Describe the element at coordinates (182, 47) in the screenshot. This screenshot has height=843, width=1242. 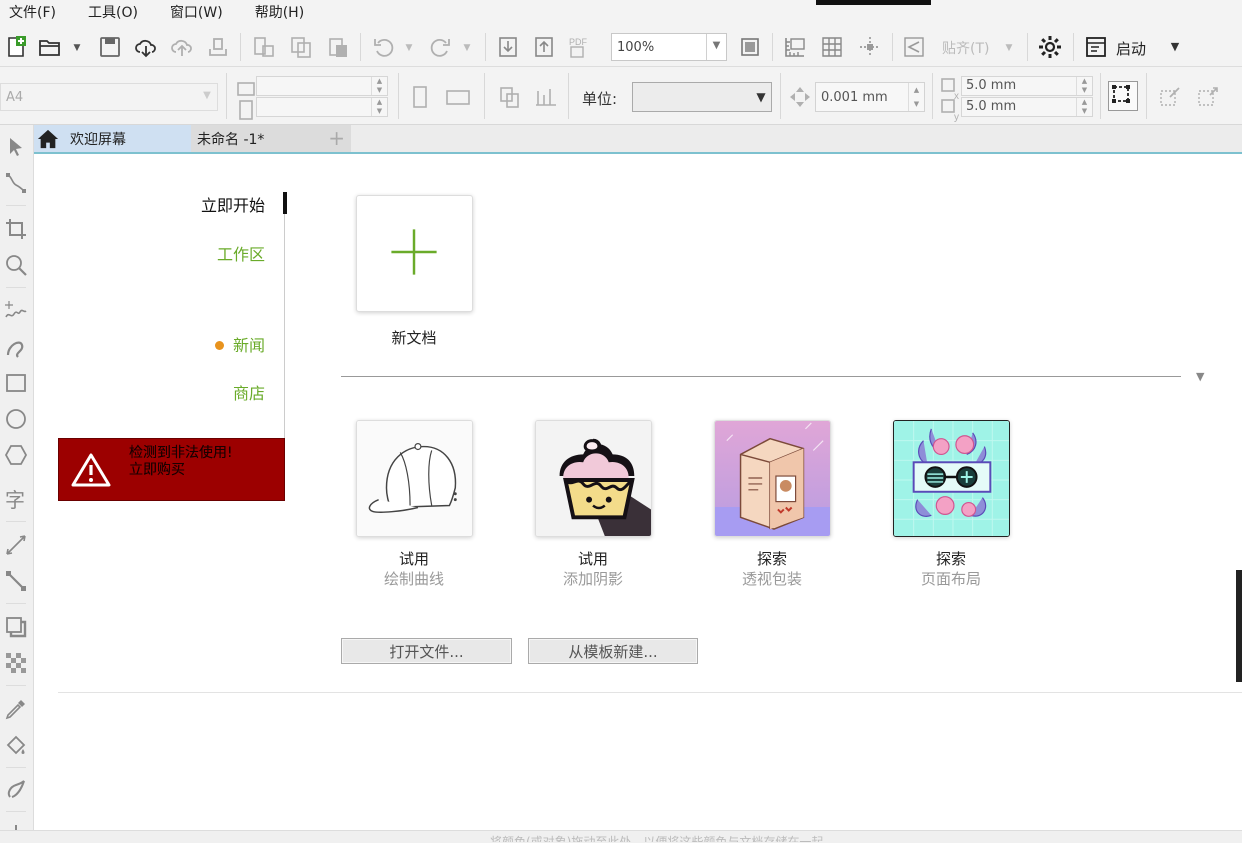
I see `cloud-upload-icon` at that location.